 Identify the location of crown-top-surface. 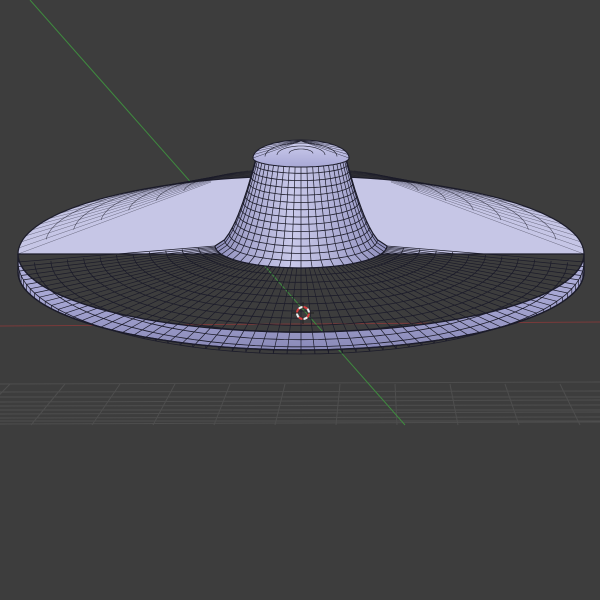
(301, 153).